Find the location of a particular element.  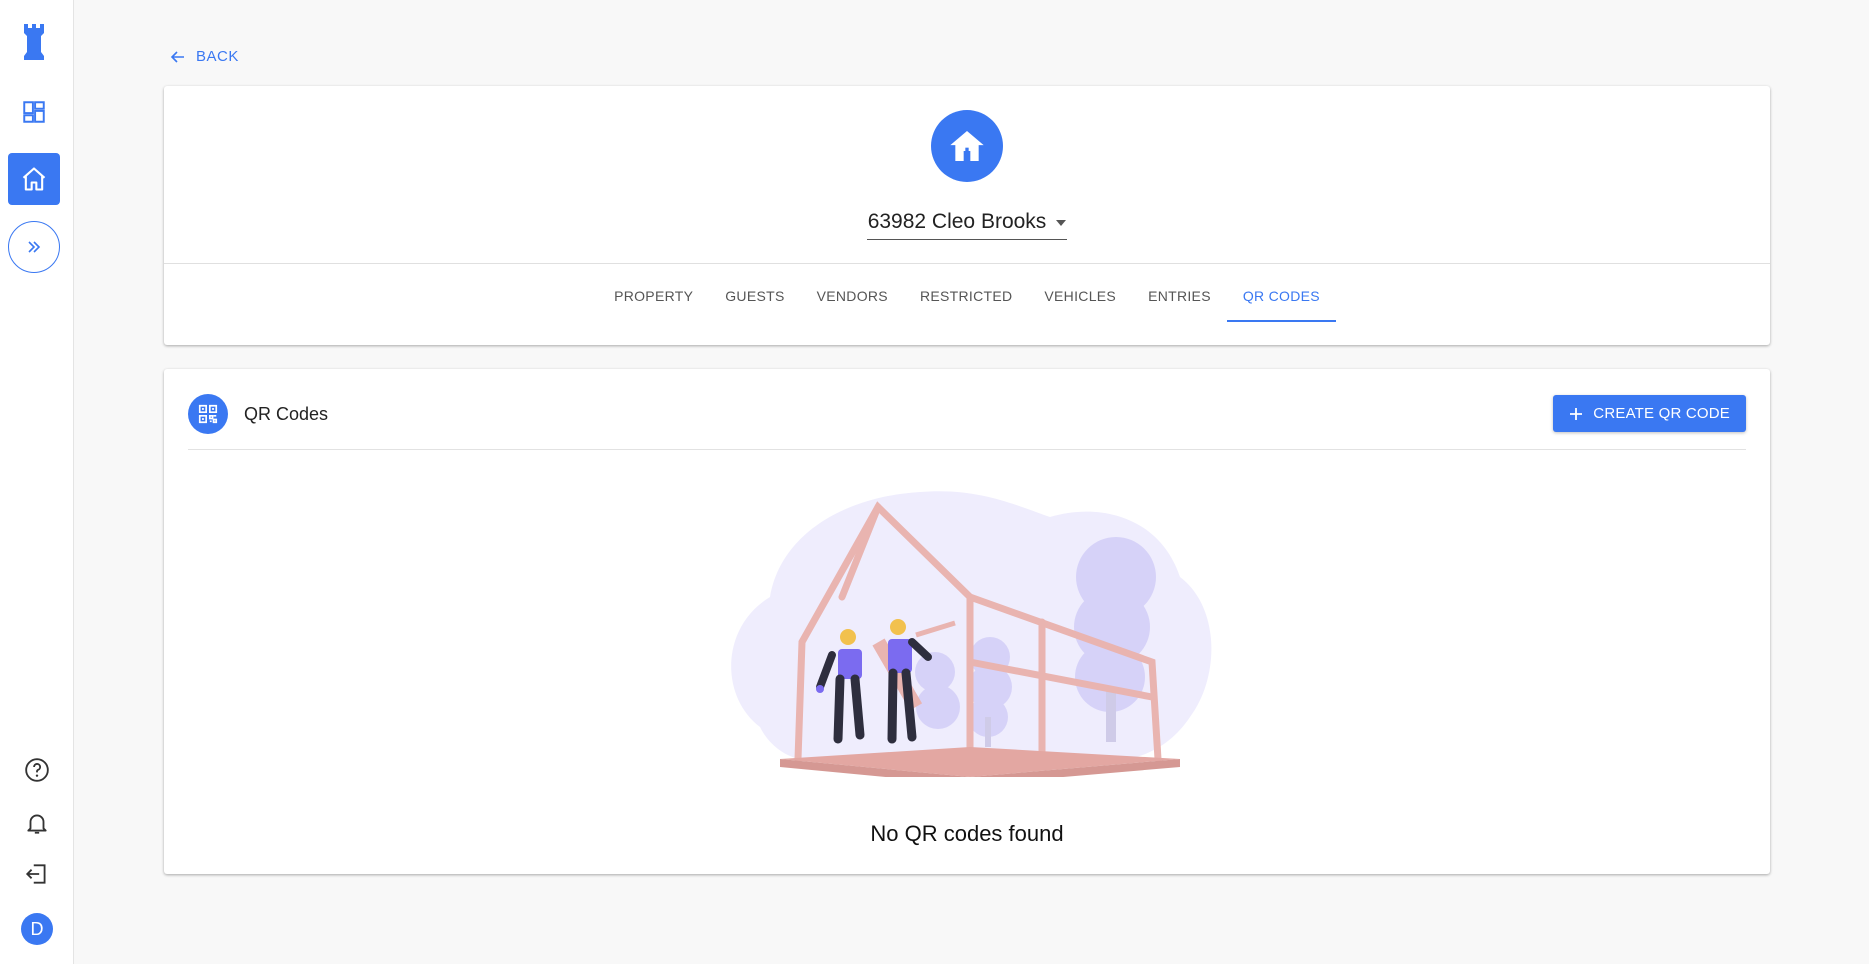

divider is located at coordinates (967, 449).